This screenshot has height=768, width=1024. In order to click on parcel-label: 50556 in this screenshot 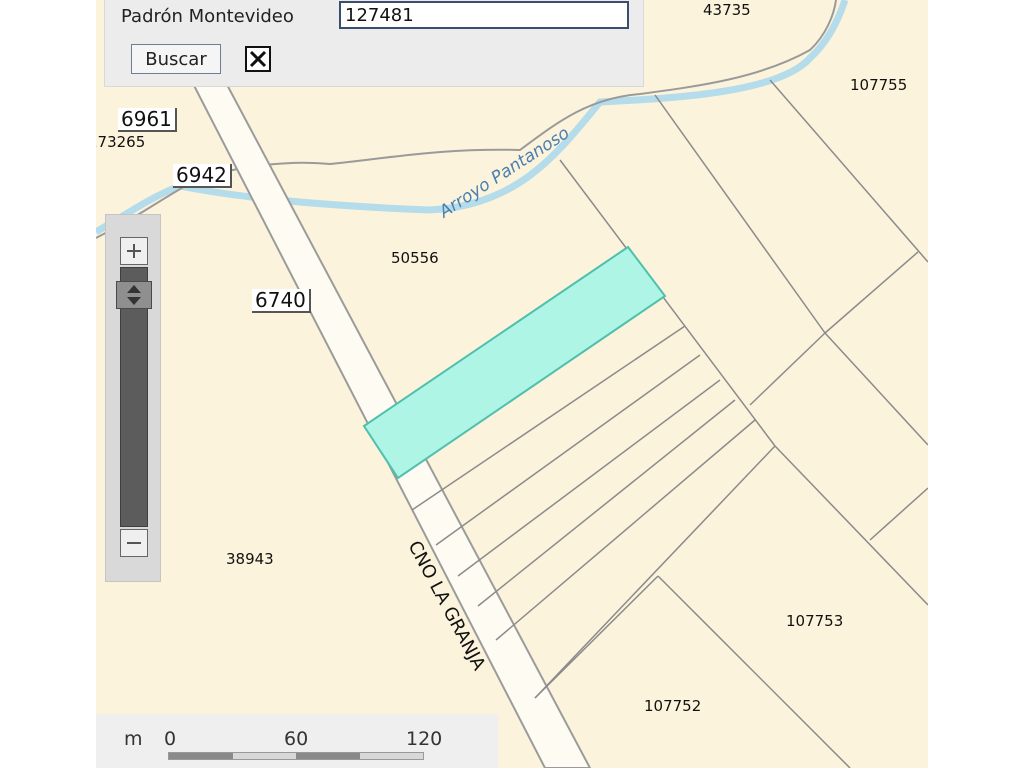, I will do `click(415, 258)`.